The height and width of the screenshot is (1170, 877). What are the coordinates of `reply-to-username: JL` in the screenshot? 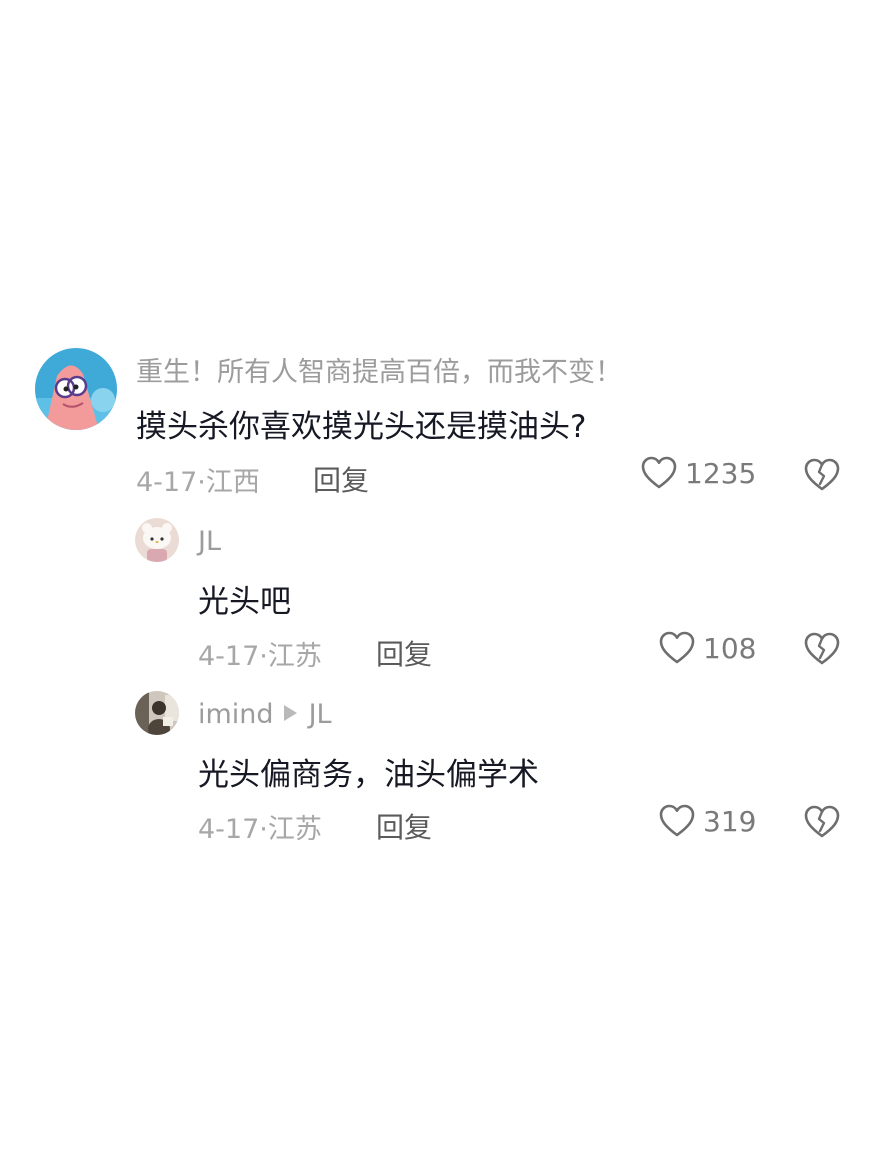 It's located at (320, 714).